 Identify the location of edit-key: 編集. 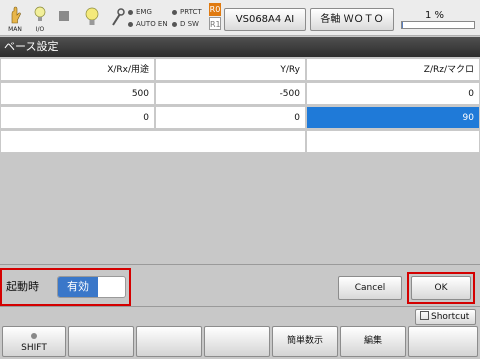
(373, 341).